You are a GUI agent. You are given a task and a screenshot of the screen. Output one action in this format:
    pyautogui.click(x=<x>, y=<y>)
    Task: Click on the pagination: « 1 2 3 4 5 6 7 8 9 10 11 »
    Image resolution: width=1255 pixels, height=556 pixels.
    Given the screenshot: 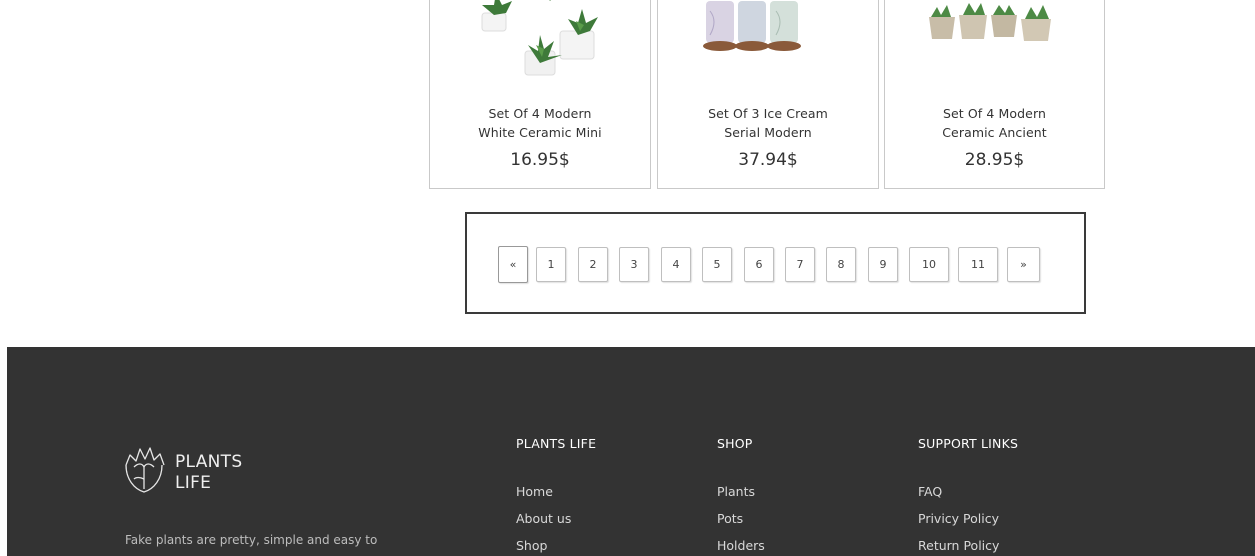 What is the action you would take?
    pyautogui.click(x=775, y=263)
    